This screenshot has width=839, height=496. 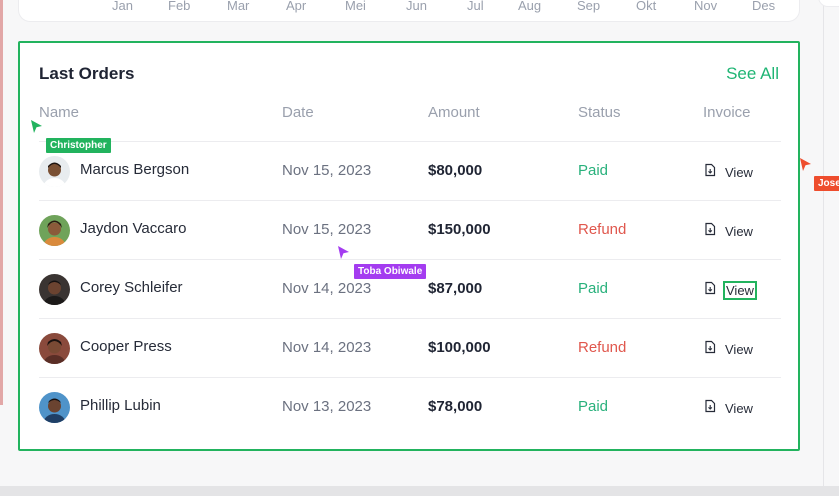 What do you see at coordinates (455, 170) in the screenshot?
I see `order-amount: $80,000` at bounding box center [455, 170].